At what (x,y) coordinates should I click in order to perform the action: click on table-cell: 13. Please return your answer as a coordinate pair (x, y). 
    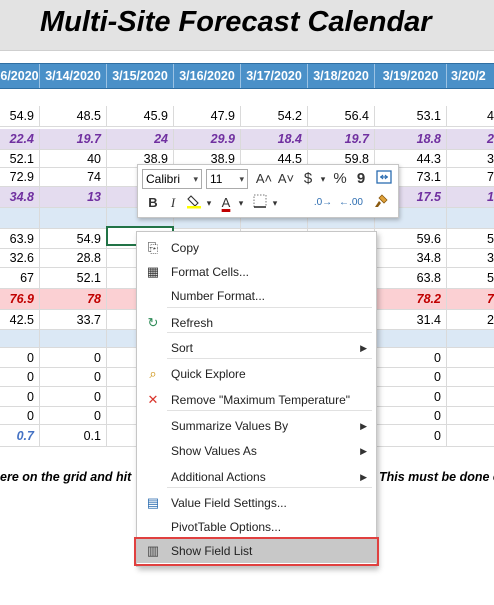
    Looking at the image, I should click on (73, 197).